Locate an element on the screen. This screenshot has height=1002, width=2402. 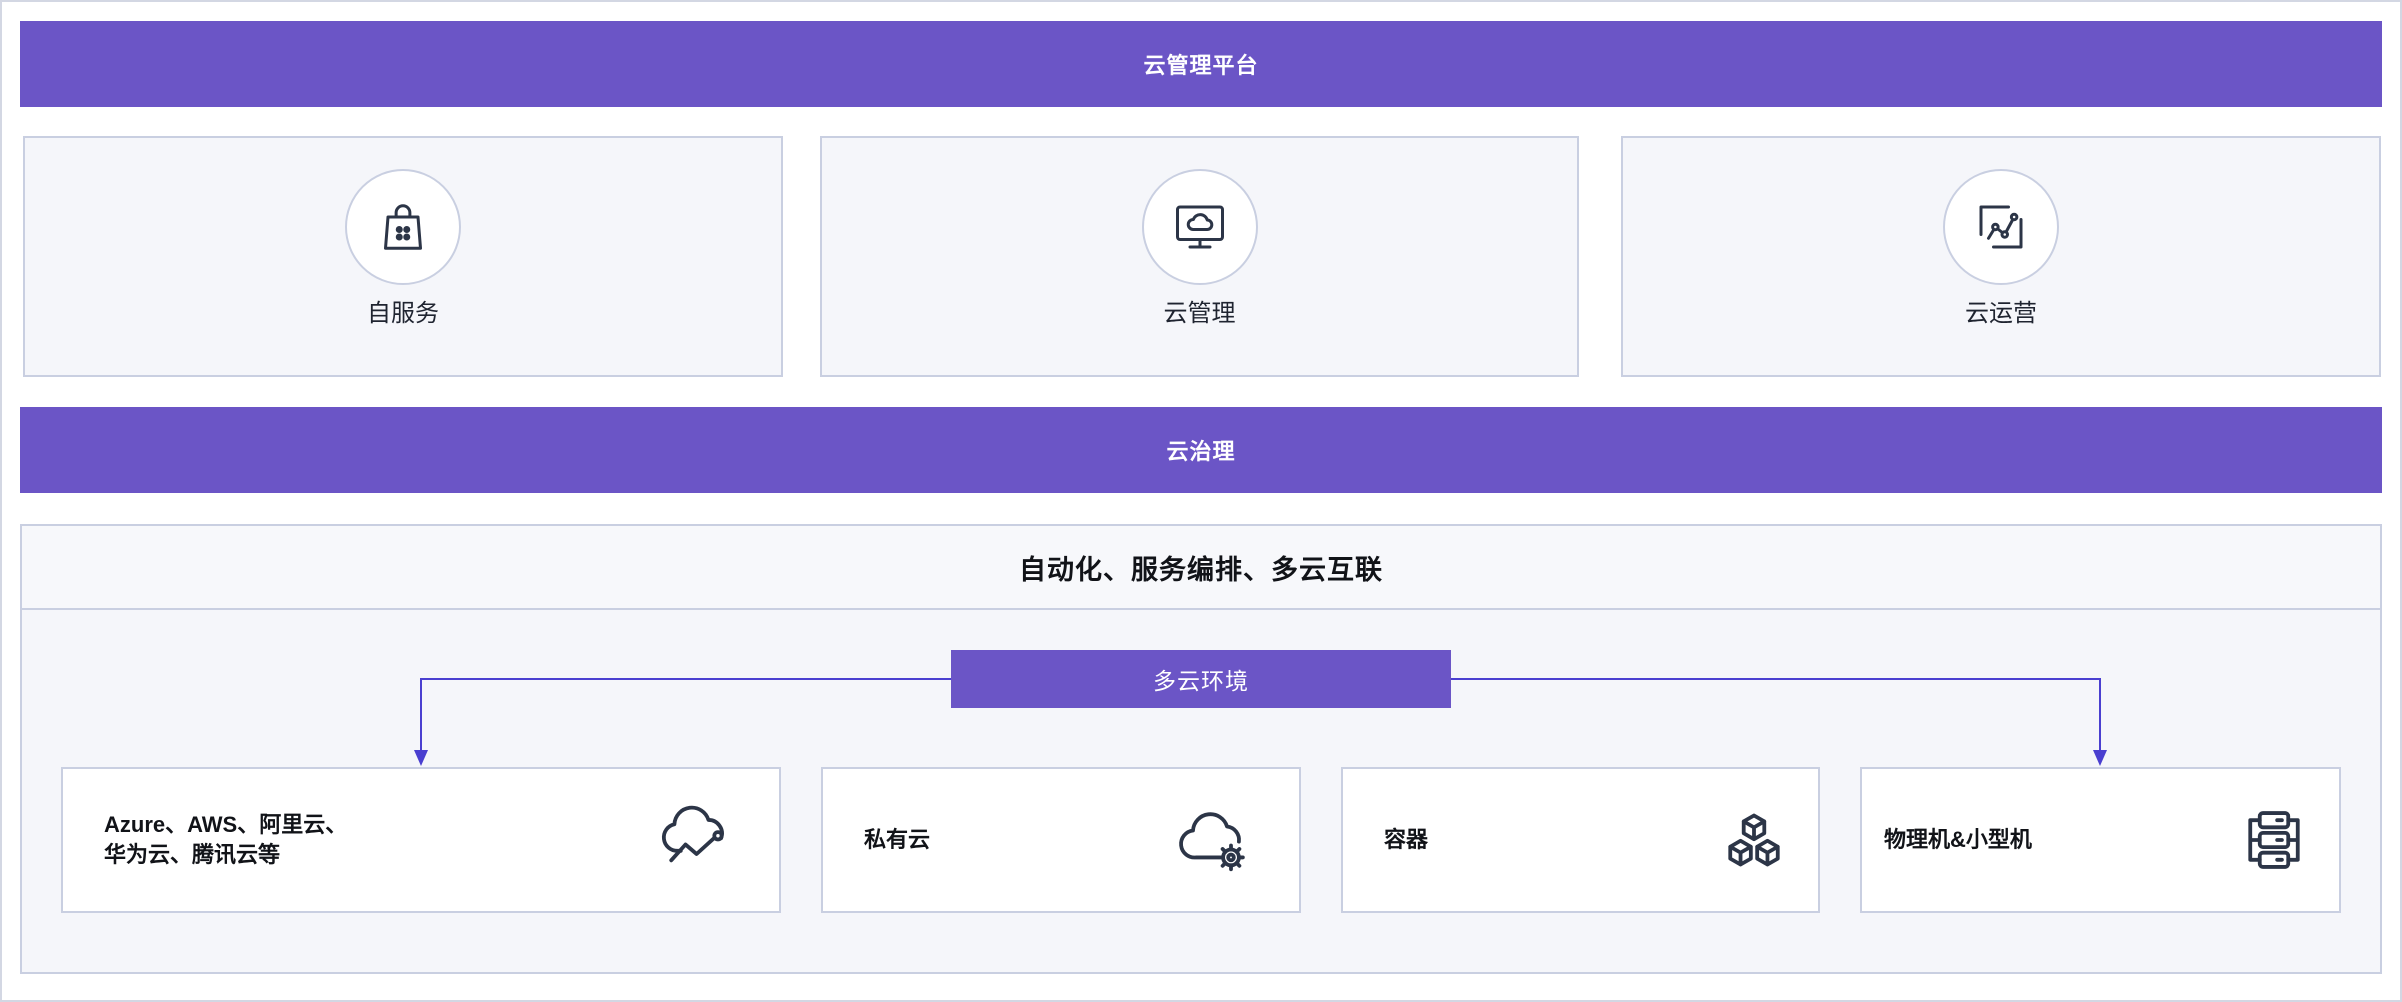
module-label: 云运营 is located at coordinates (2001, 313).